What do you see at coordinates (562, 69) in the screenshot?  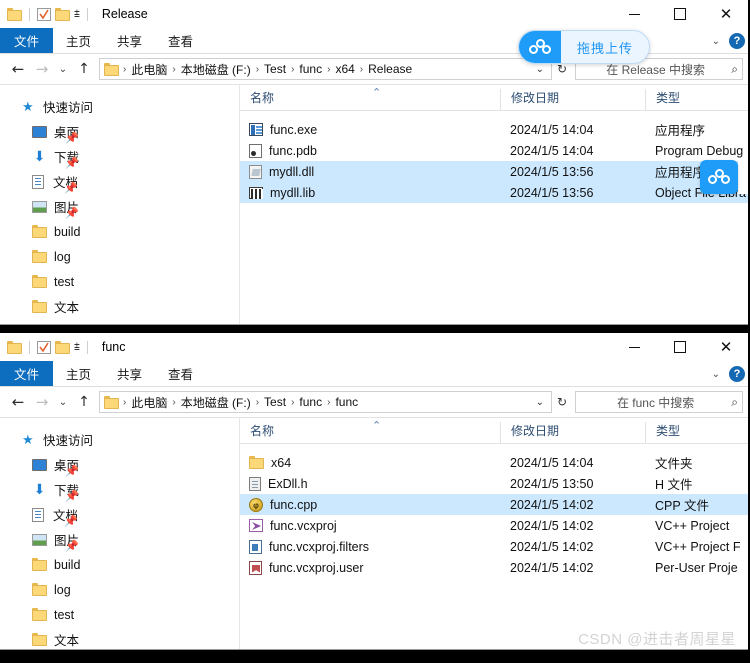 I see `refresh-icon: ↻` at bounding box center [562, 69].